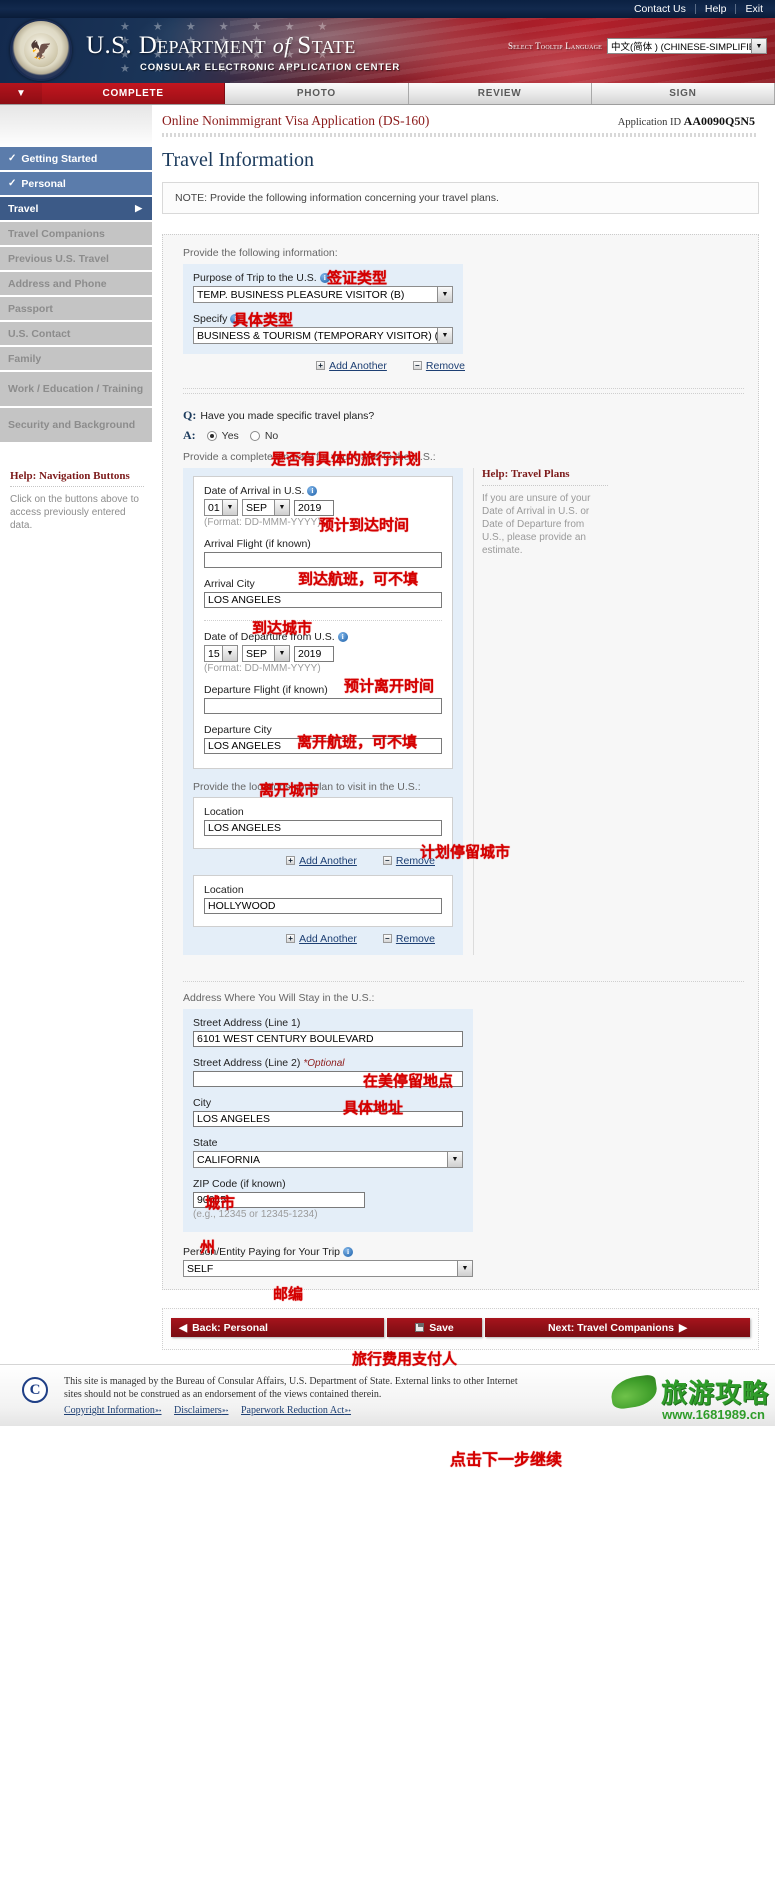 The height and width of the screenshot is (1880, 775). I want to click on add-another-label: Add Another, so click(358, 366).